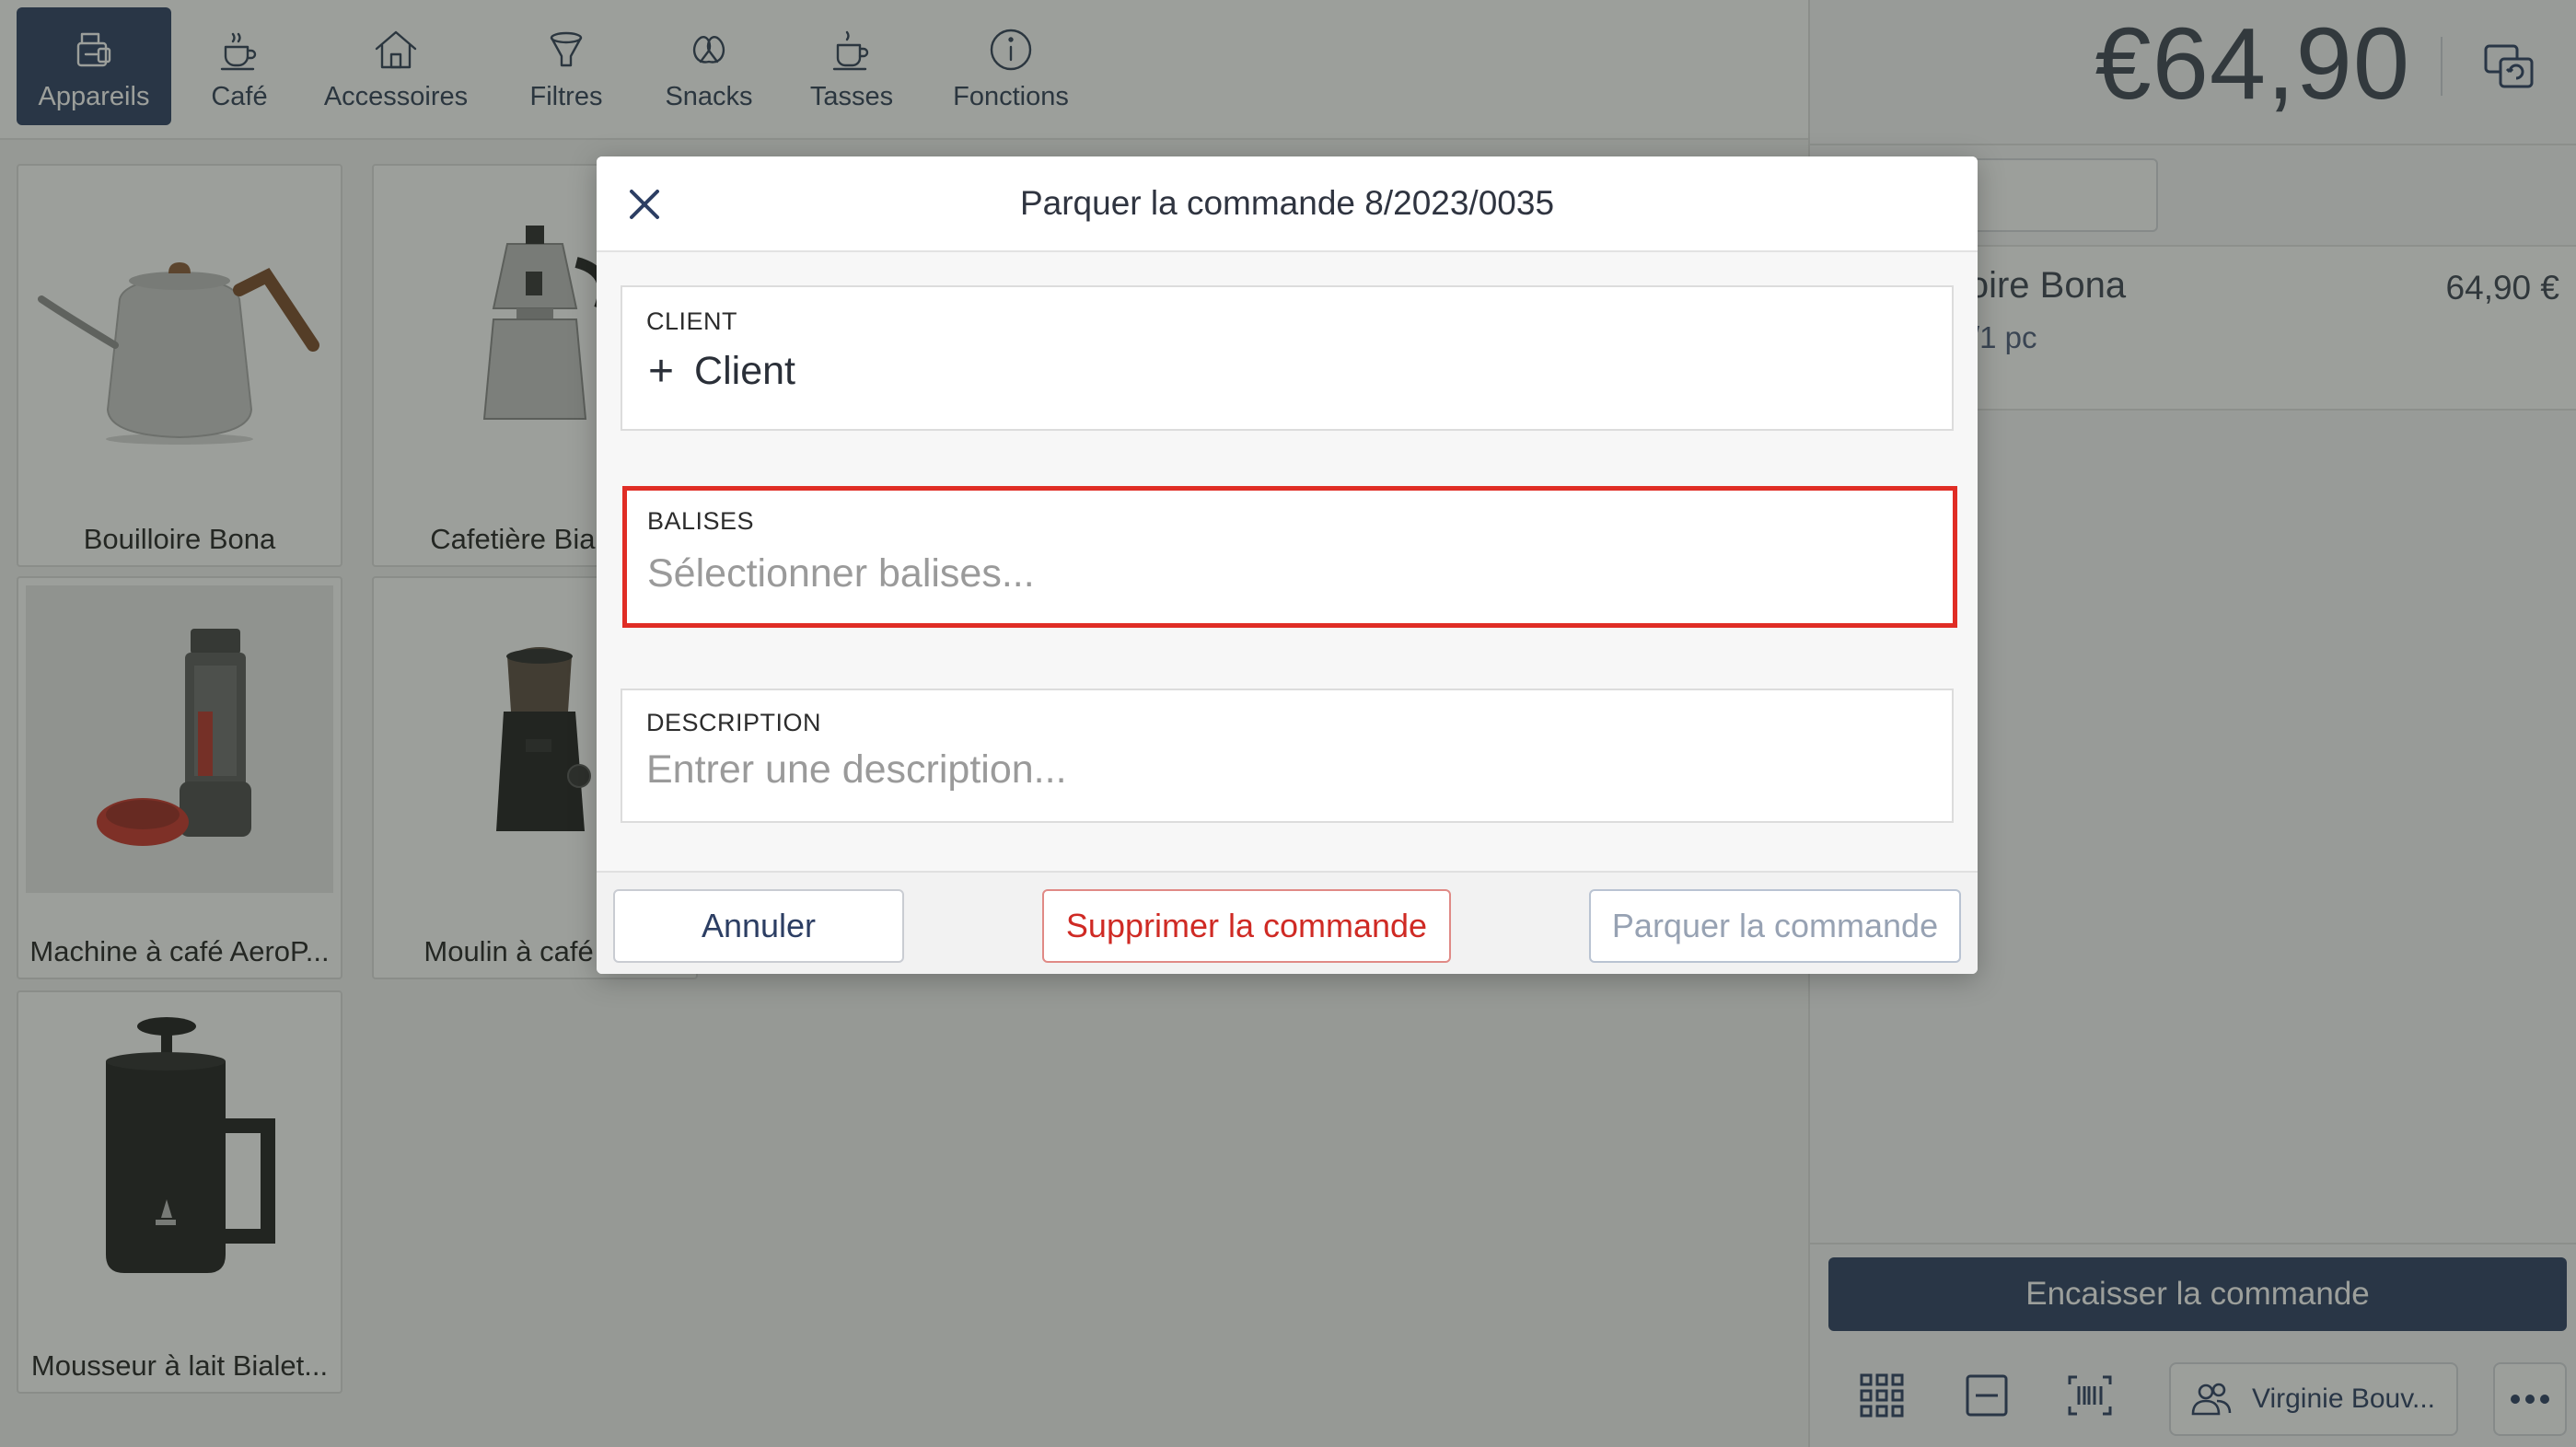 The width and height of the screenshot is (2576, 1447). I want to click on park-order-button: Parquer la commande, so click(1775, 926).